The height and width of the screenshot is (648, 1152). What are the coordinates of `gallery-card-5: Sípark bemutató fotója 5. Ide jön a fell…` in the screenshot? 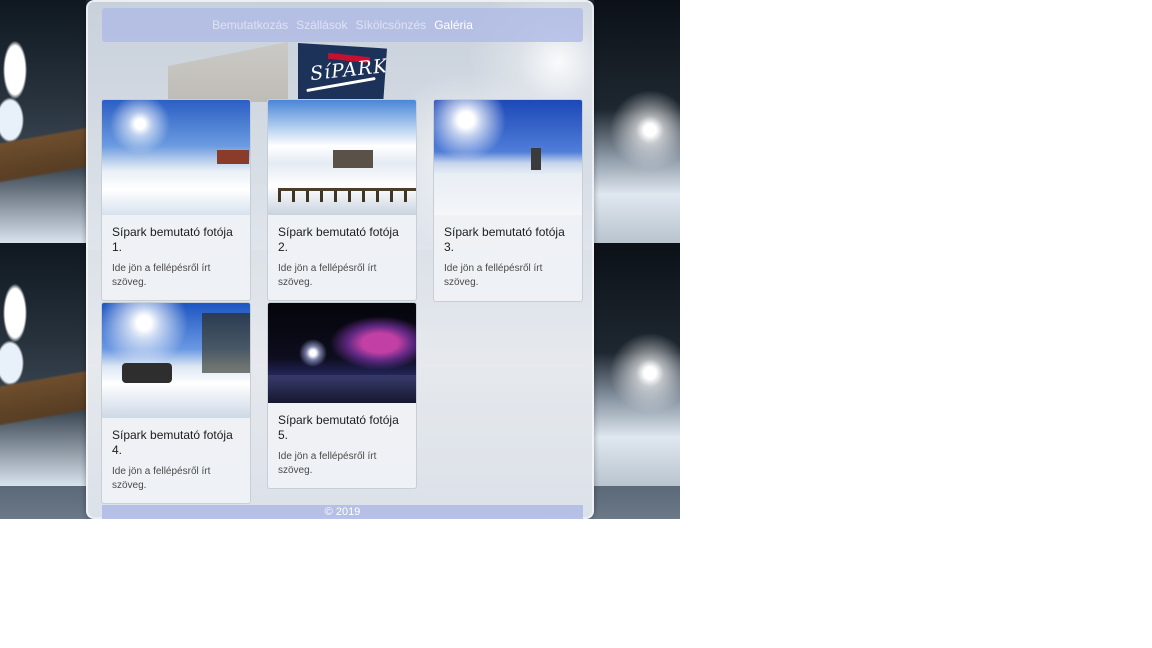 It's located at (342, 395).